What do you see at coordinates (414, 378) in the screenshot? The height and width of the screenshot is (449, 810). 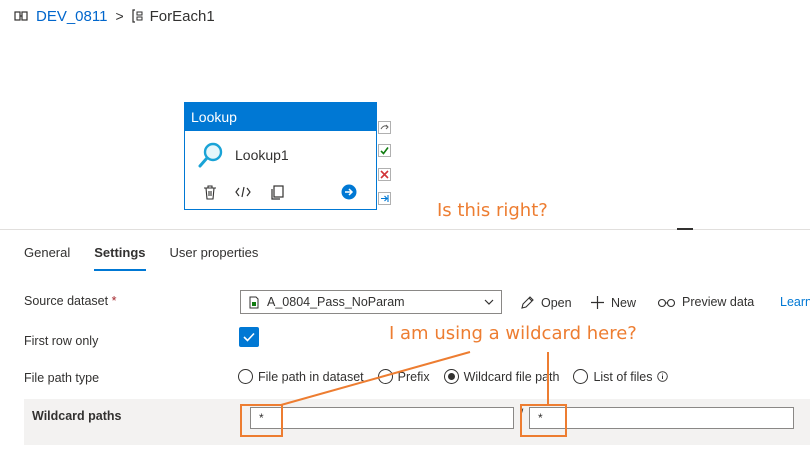 I see `annotation-arrows` at bounding box center [414, 378].